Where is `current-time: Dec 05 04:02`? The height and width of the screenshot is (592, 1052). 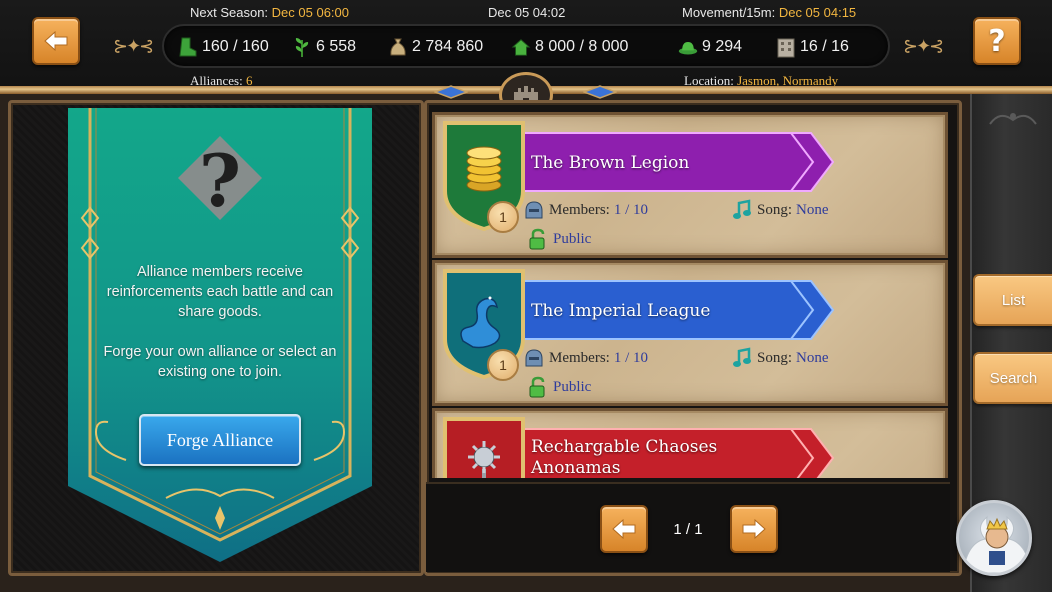
current-time: Dec 05 04:02 is located at coordinates (527, 12).